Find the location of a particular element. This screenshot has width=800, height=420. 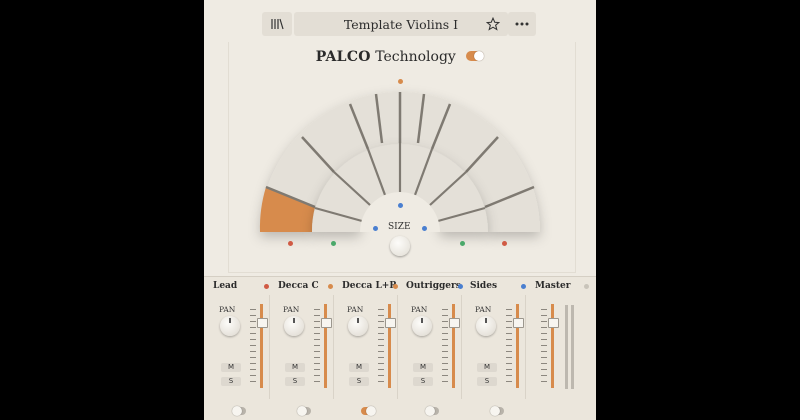

mic-dot-left-red is located at coordinates (290, 243).